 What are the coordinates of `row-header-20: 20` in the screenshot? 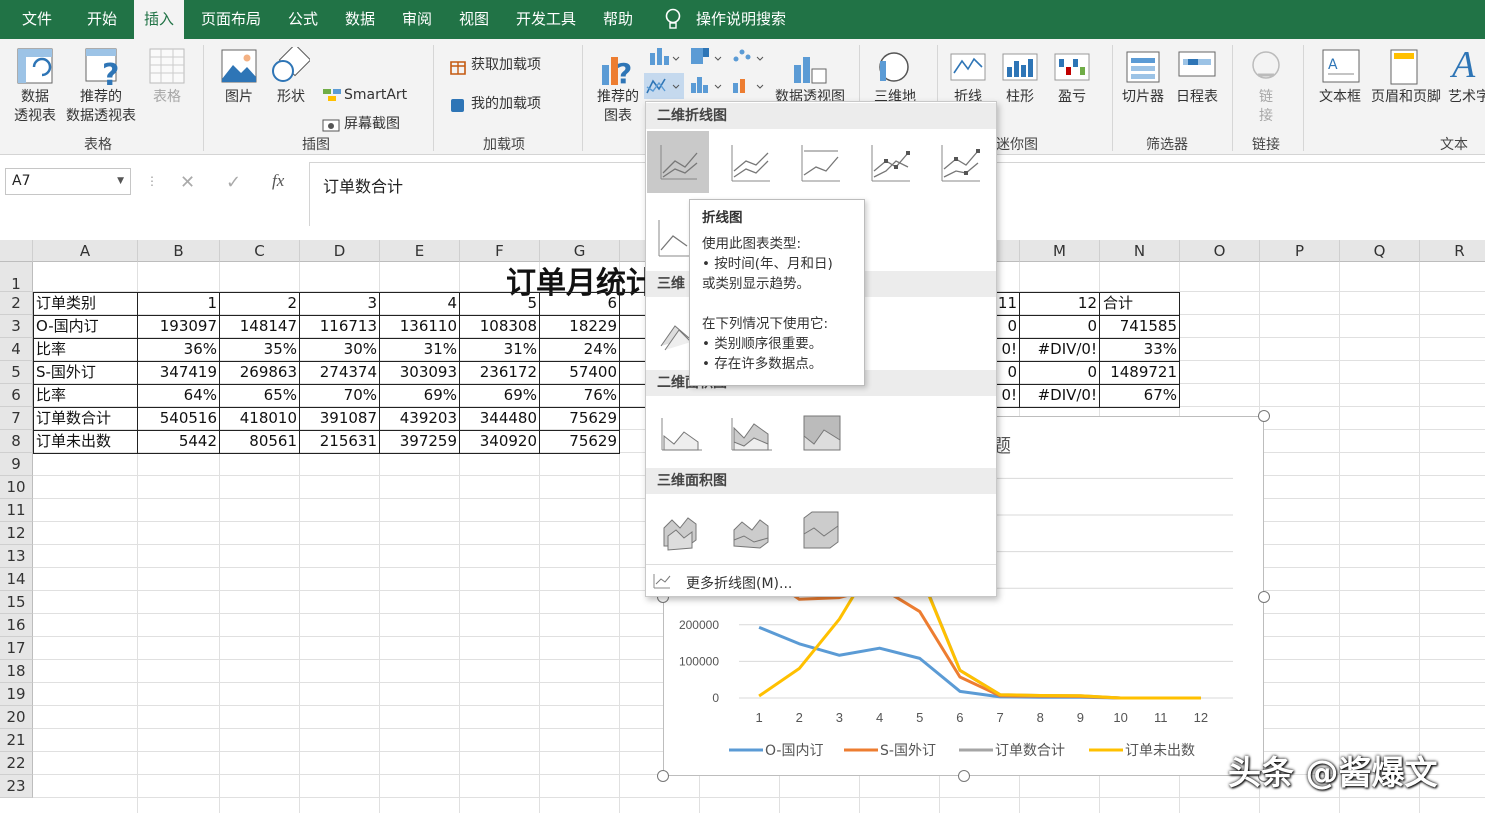 It's located at (16, 717).